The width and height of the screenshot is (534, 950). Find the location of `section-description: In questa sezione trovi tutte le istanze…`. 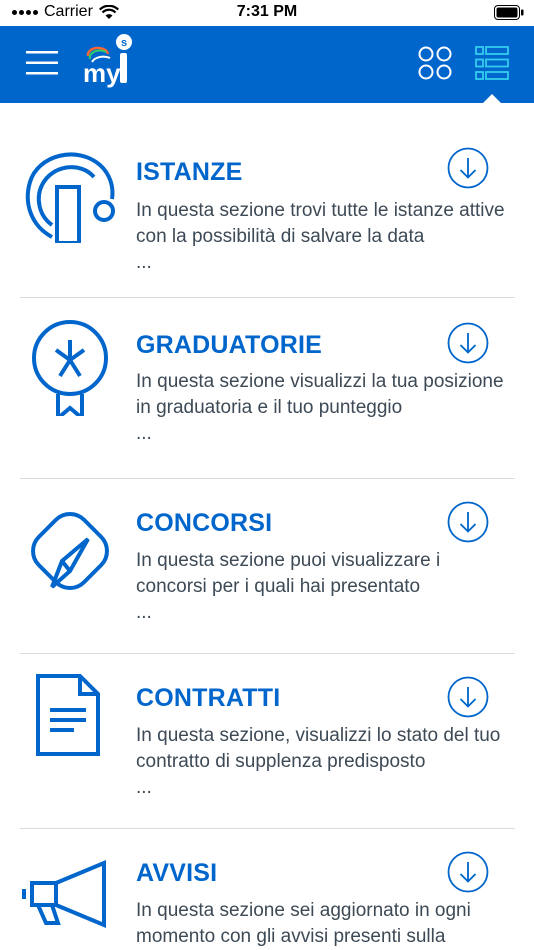

section-description: In questa sezione trovi tutte le istanze… is located at coordinates (321, 237).